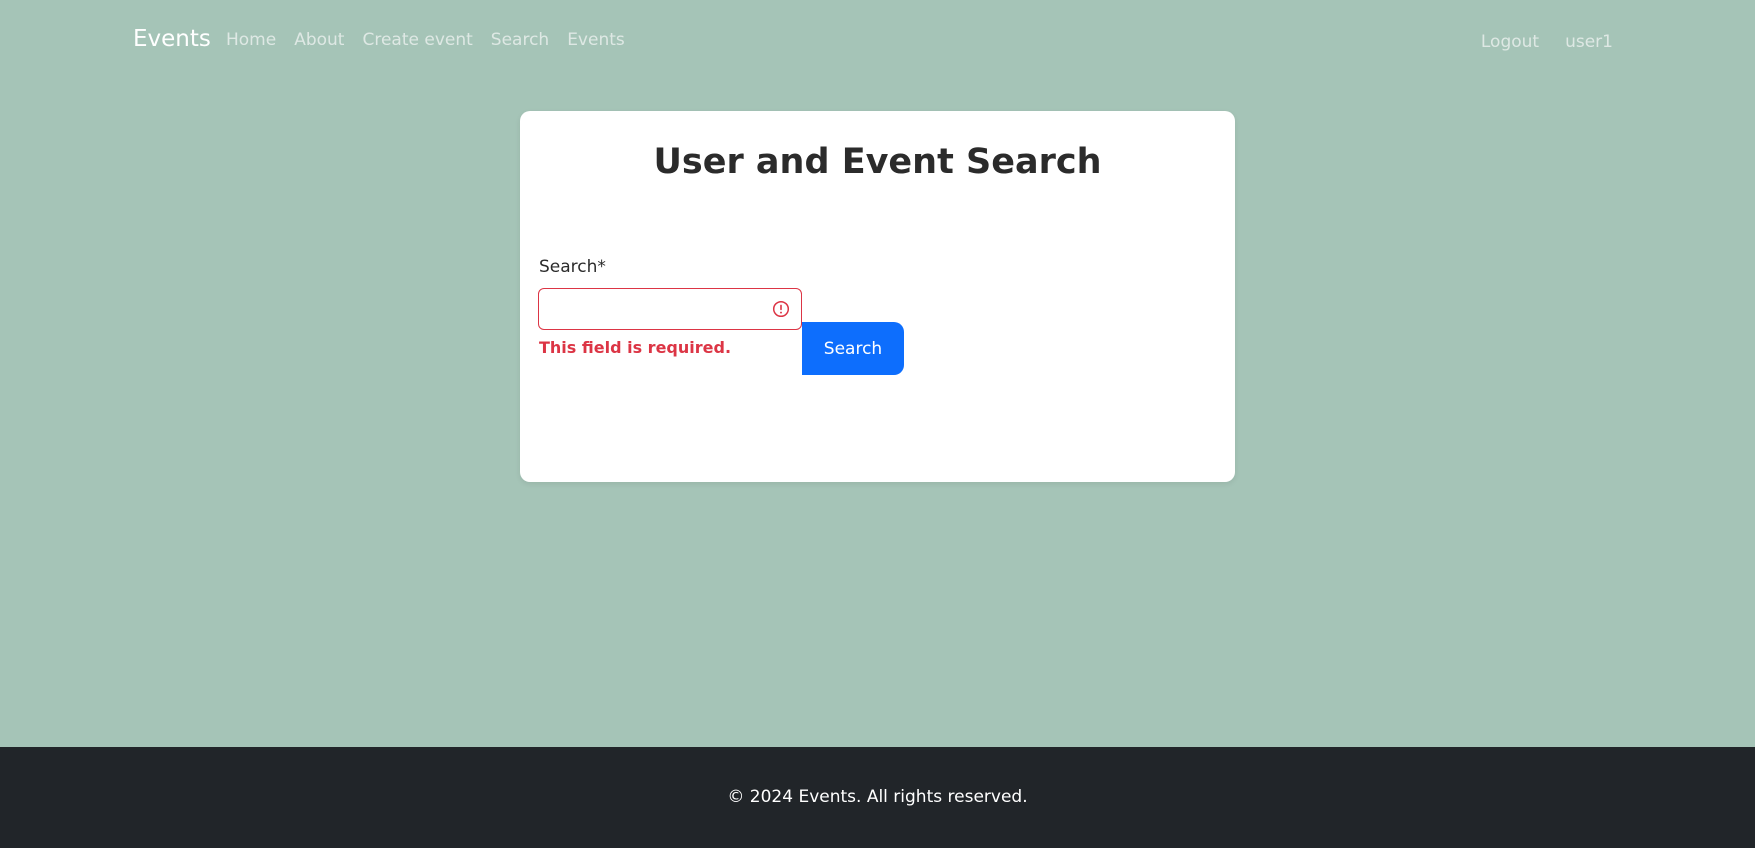 Image resolution: width=1755 pixels, height=848 pixels. I want to click on nav-link-events: Events, so click(596, 40).